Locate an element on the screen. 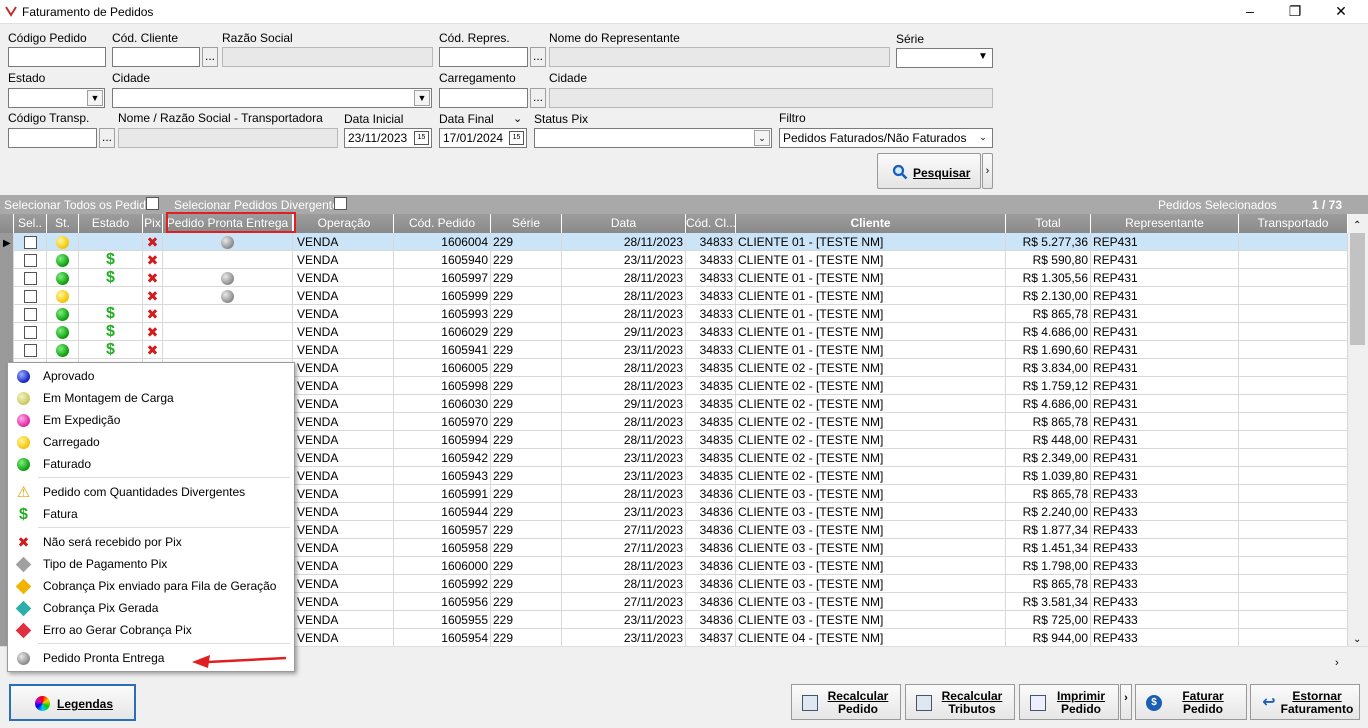  scroll-up-icon: ⌃ is located at coordinates (1357, 225).